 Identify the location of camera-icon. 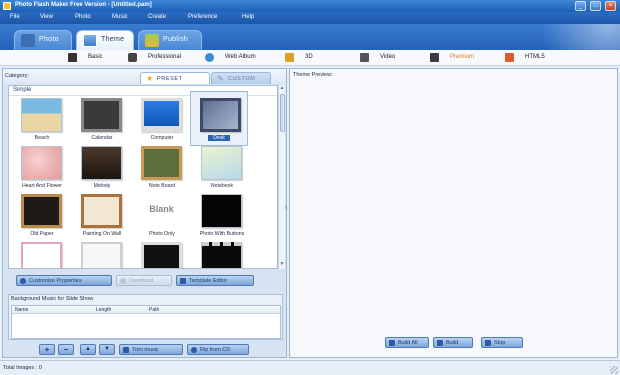
(132, 57).